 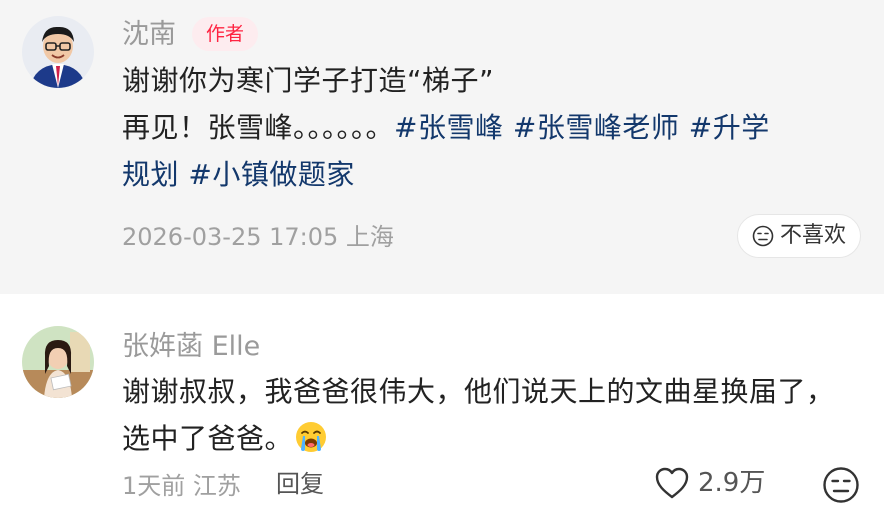 What do you see at coordinates (311, 437) in the screenshot?
I see `crying-face-emoji-icon` at bounding box center [311, 437].